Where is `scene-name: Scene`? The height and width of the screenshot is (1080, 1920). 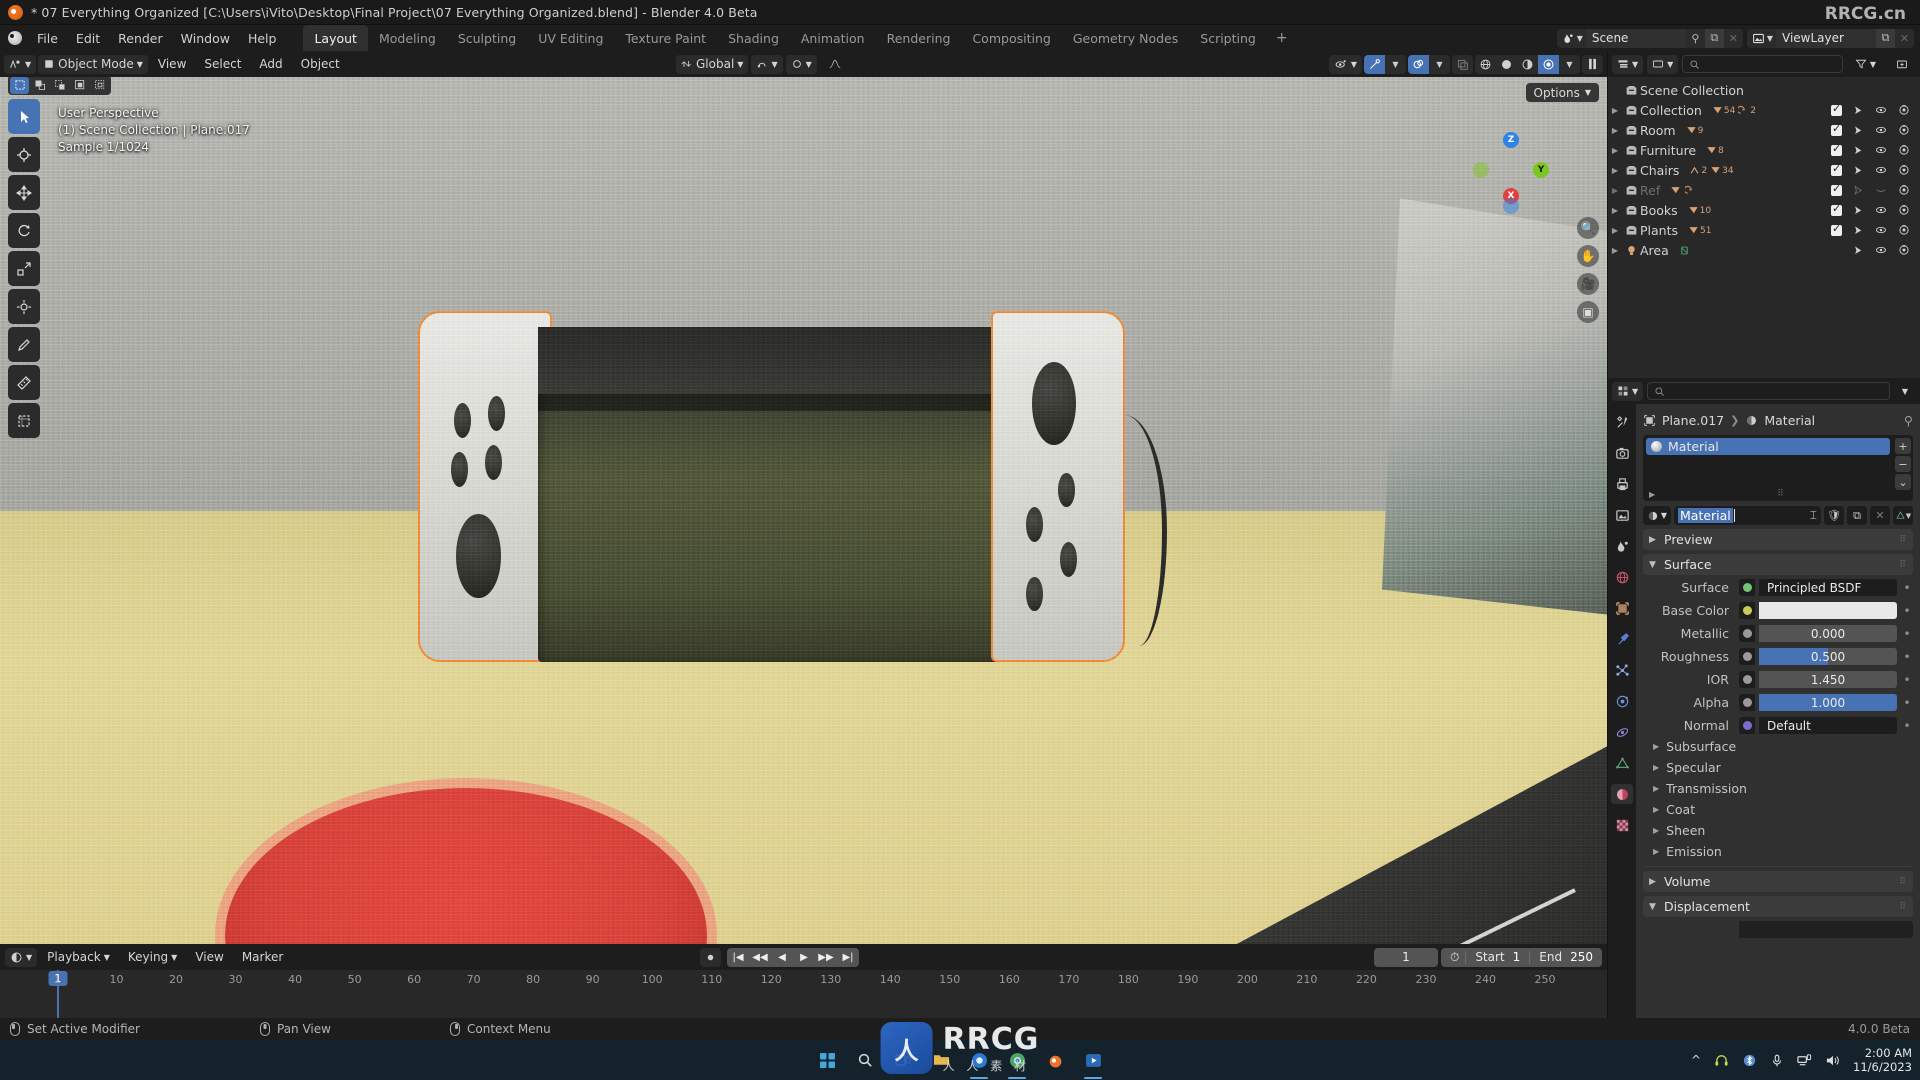 scene-name: Scene is located at coordinates (1635, 38).